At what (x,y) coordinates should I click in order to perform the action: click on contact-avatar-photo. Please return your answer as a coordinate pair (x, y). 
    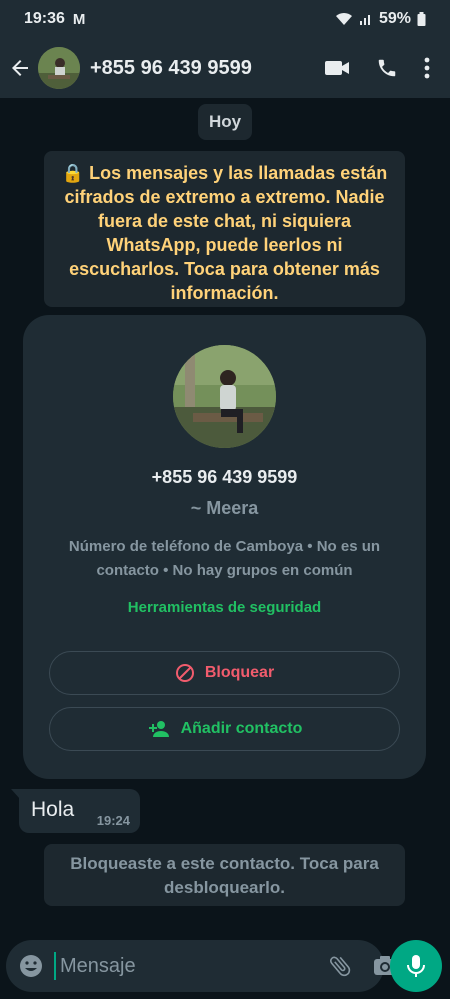
    Looking at the image, I should click on (224, 396).